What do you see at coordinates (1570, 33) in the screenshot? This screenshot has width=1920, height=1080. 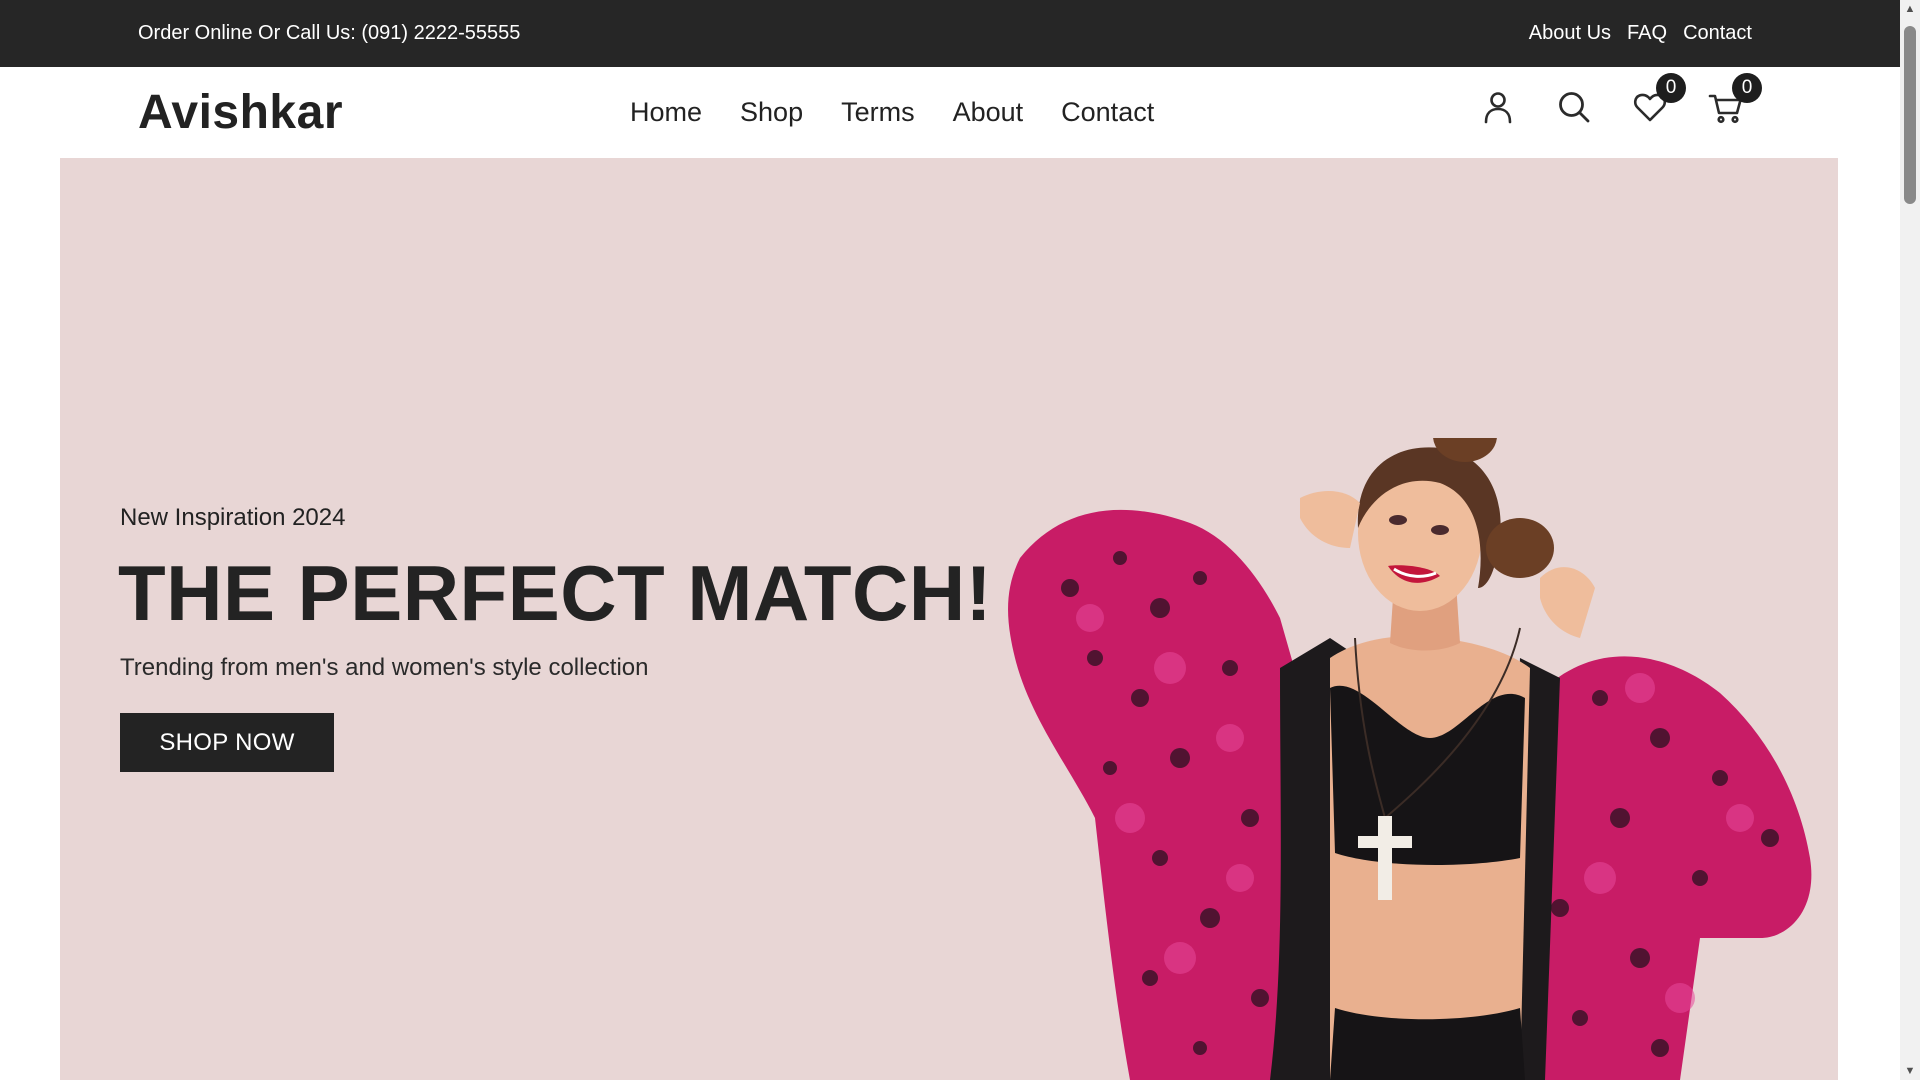 I see `top-link-about-us: About Us` at bounding box center [1570, 33].